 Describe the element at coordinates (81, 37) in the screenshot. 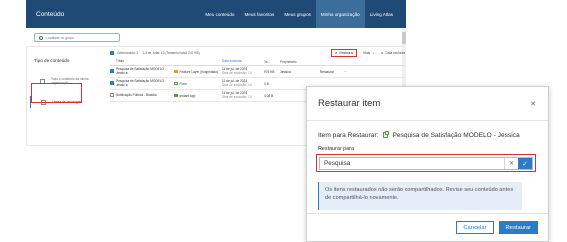

I see `search-input` at that location.